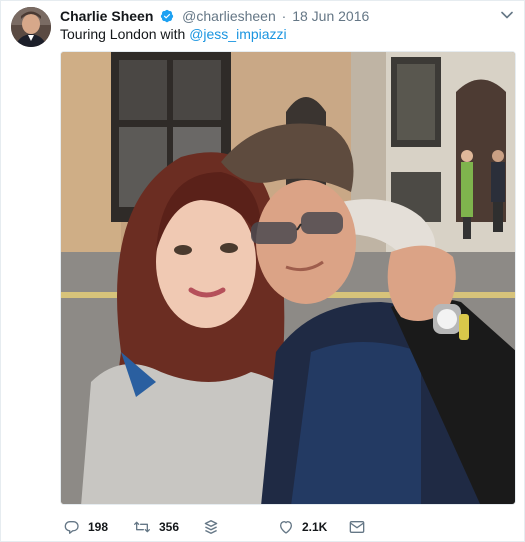  I want to click on stack-button, so click(211, 527).